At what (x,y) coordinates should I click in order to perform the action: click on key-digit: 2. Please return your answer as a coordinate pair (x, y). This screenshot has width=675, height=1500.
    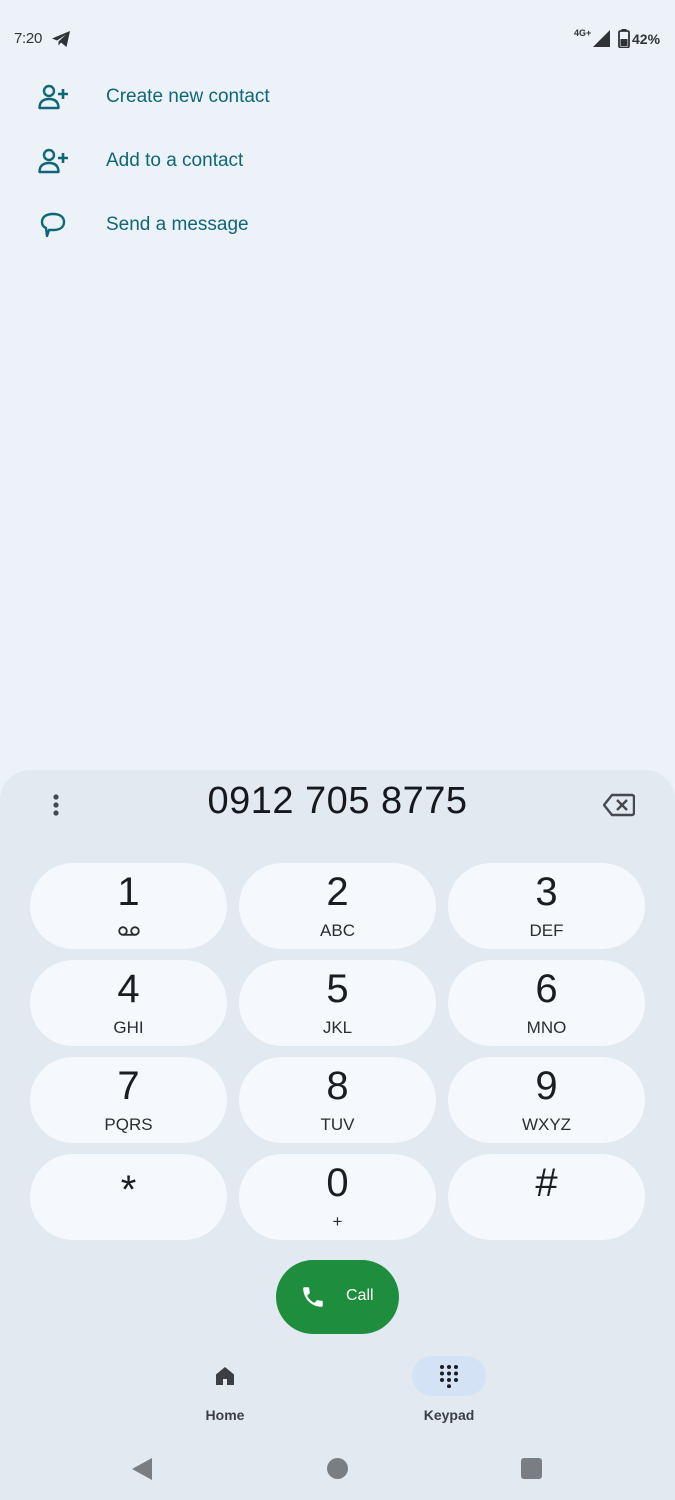
    Looking at the image, I should click on (337, 892).